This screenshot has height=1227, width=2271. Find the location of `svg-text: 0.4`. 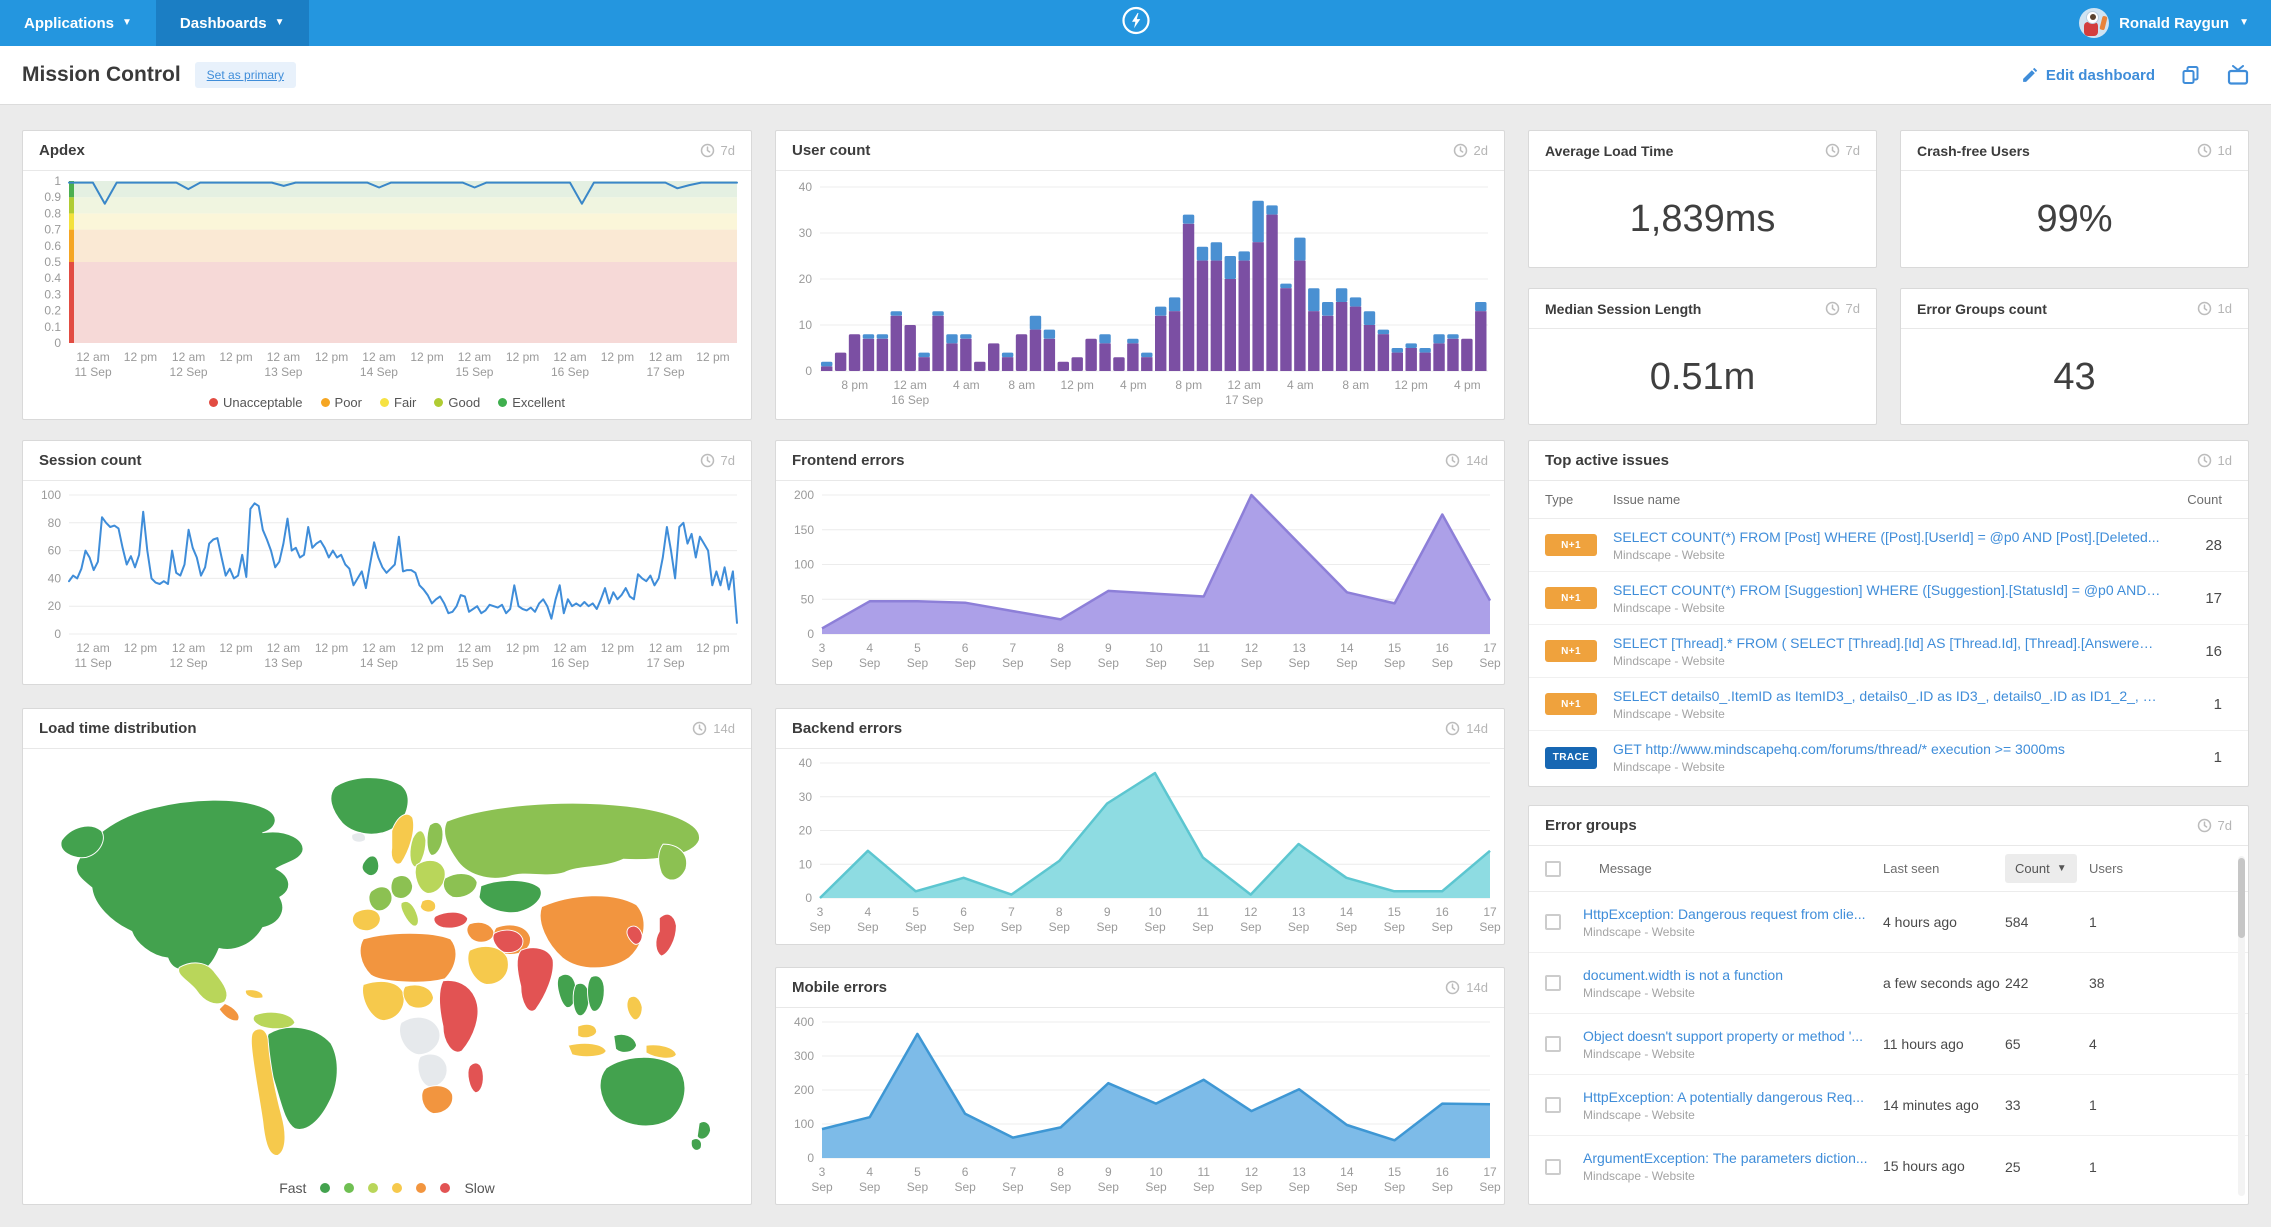

svg-text: 0.4 is located at coordinates (52, 278).